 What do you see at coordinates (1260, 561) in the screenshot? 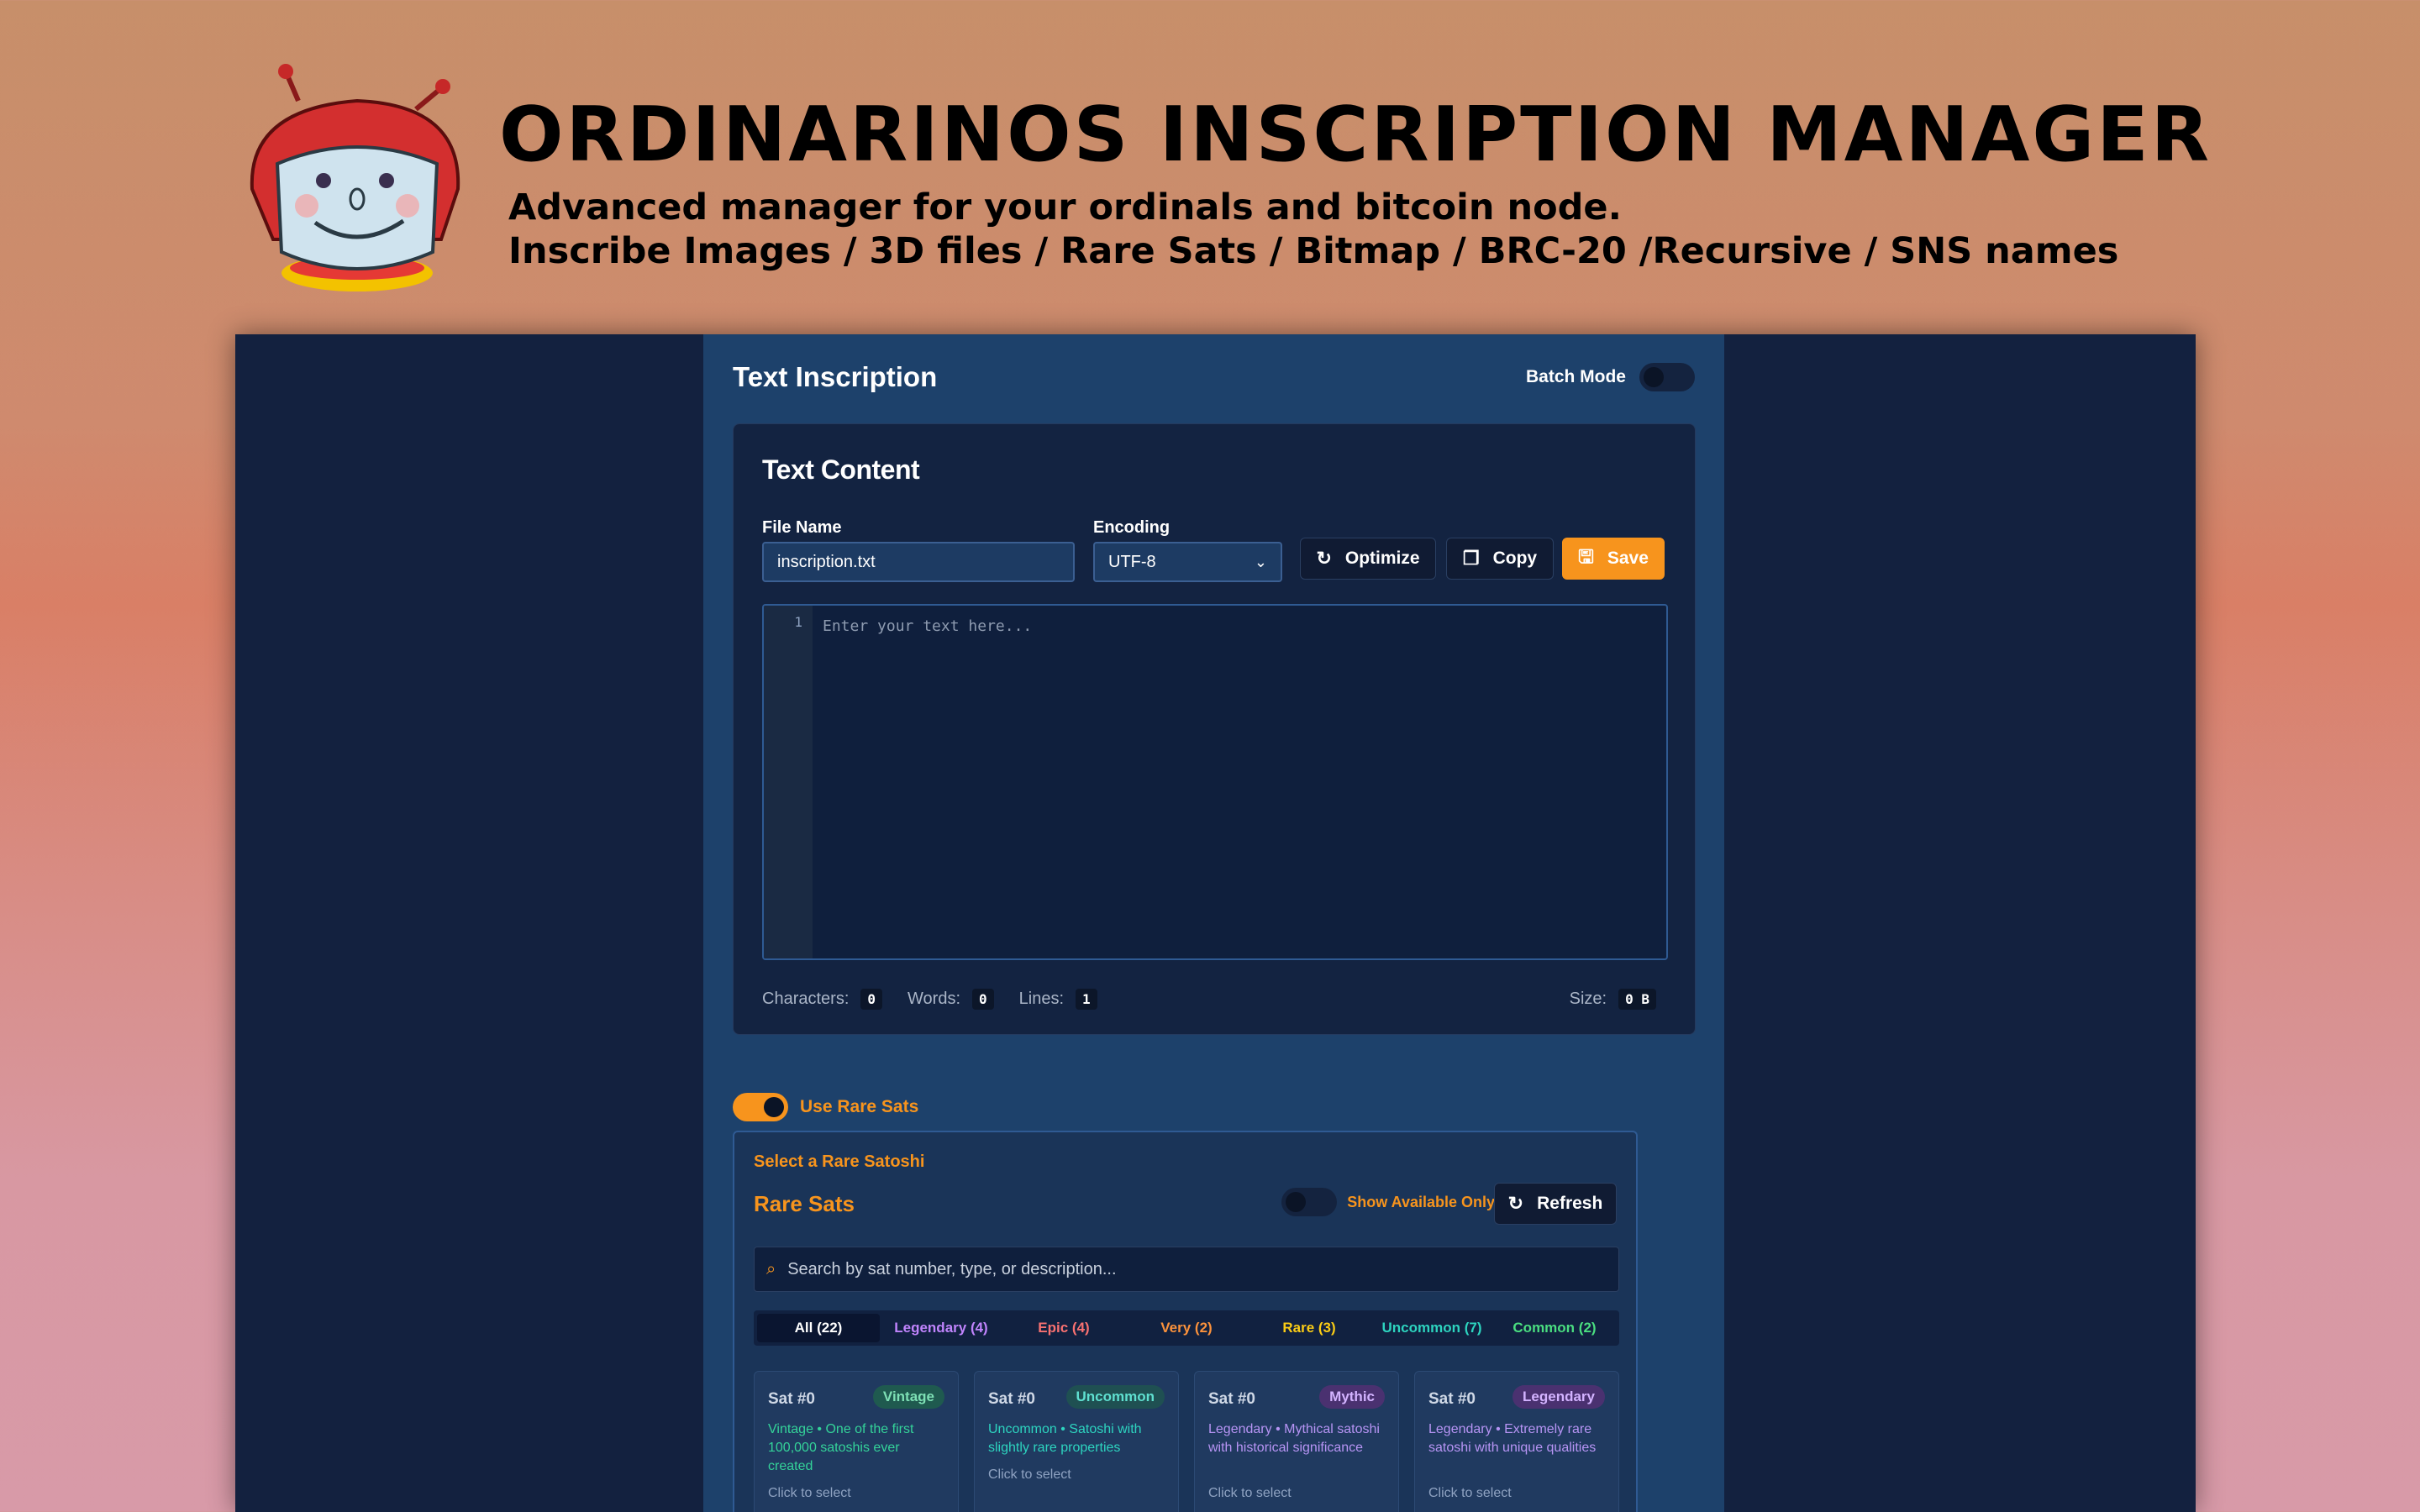
I see `chevron-down-icon: ⌄` at bounding box center [1260, 561].